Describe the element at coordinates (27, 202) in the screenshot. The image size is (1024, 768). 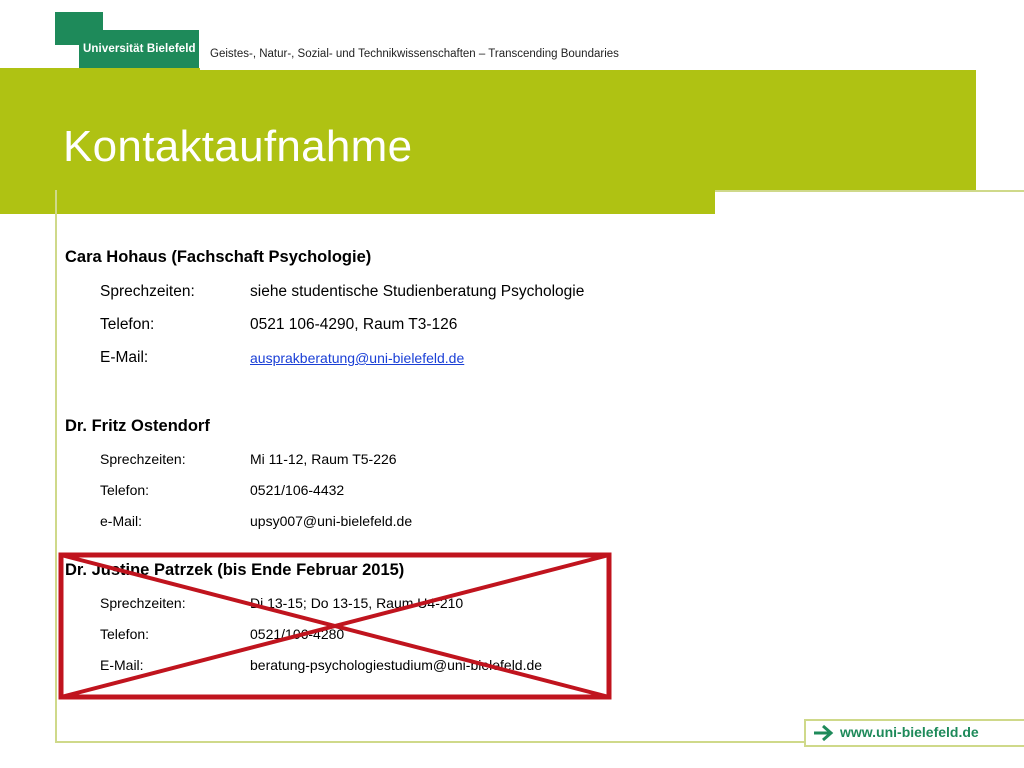
I see `header-band-left` at that location.